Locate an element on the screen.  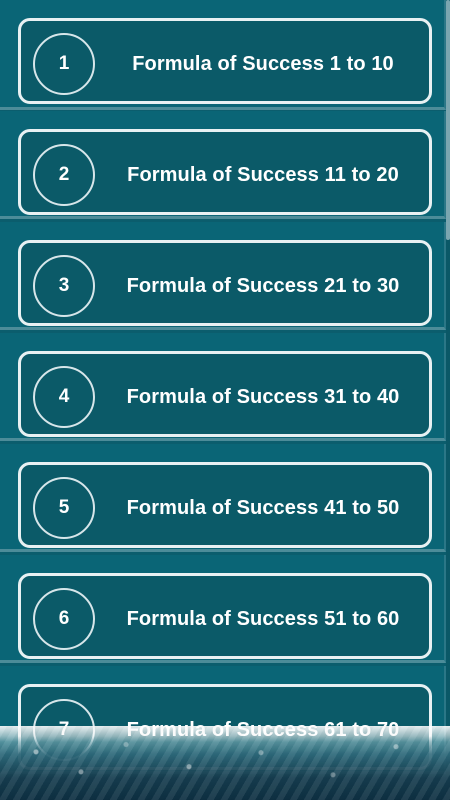
list-item: 5 Formula of Success 41 to 50 is located at coordinates (223, 498).